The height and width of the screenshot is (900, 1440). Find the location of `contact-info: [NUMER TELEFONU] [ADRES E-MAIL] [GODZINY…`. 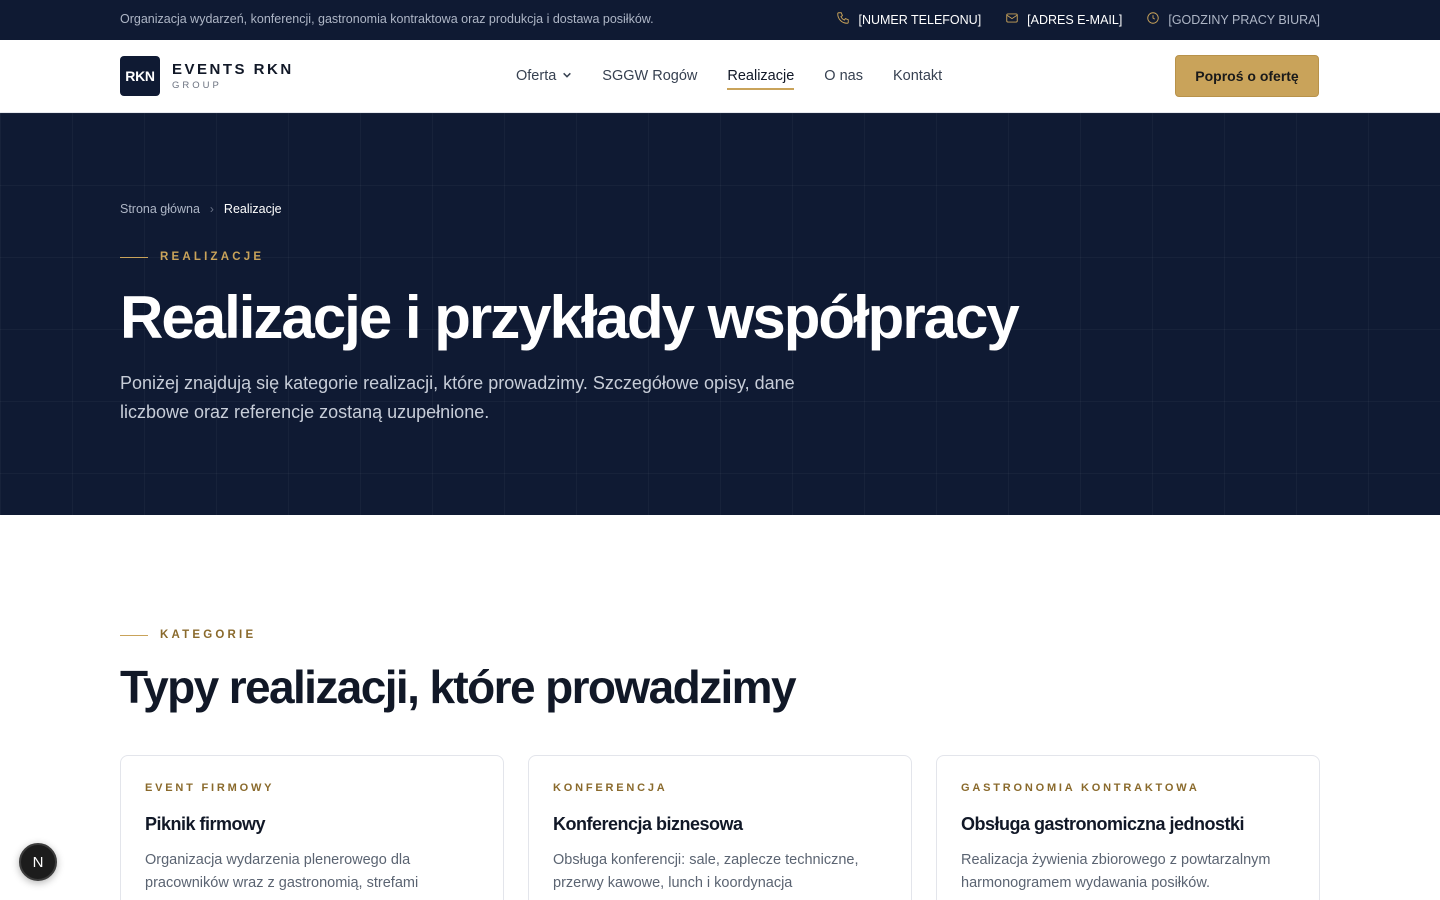

contact-info: [NUMER TELEFONU] [ADRES E-MAIL] [GODZINY… is located at coordinates (1078, 19).